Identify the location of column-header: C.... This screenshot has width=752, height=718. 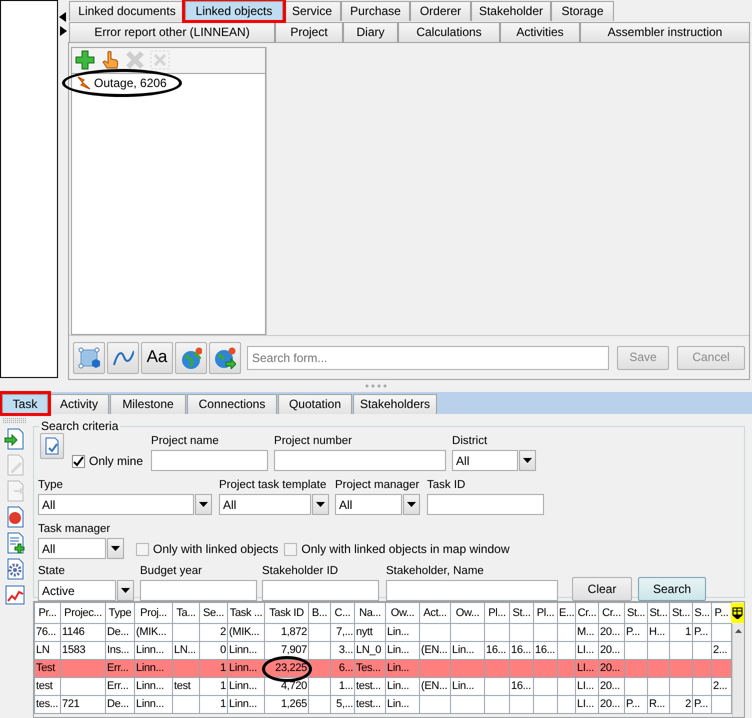
(342, 613).